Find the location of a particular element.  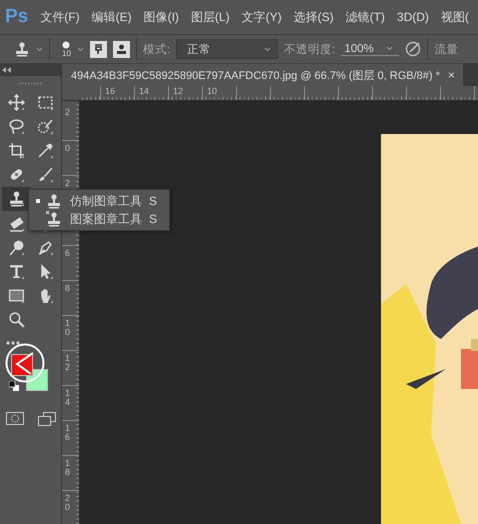

menu-item: 图像(I) is located at coordinates (161, 17).